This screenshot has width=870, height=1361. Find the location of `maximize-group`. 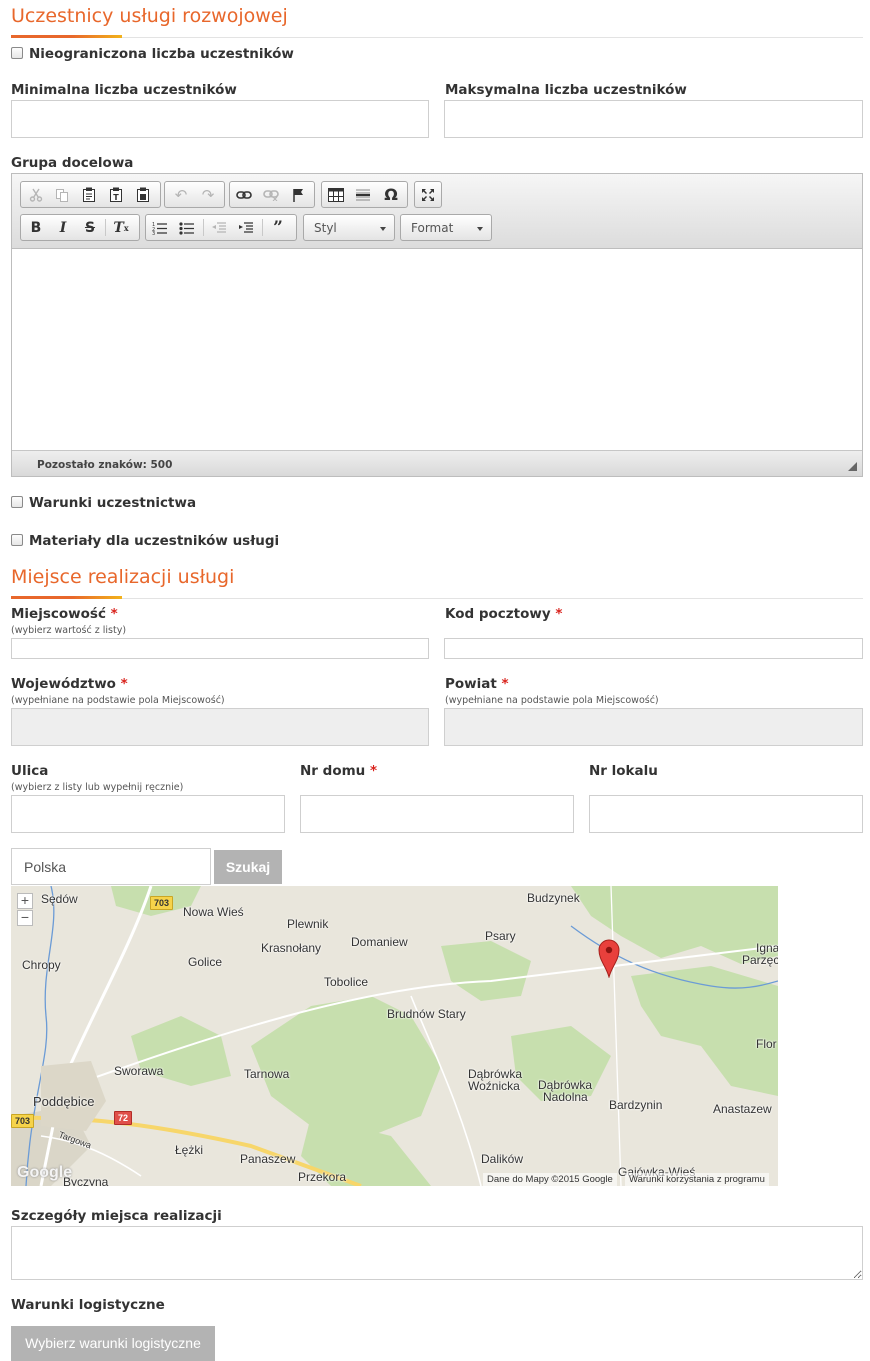

maximize-group is located at coordinates (428, 194).